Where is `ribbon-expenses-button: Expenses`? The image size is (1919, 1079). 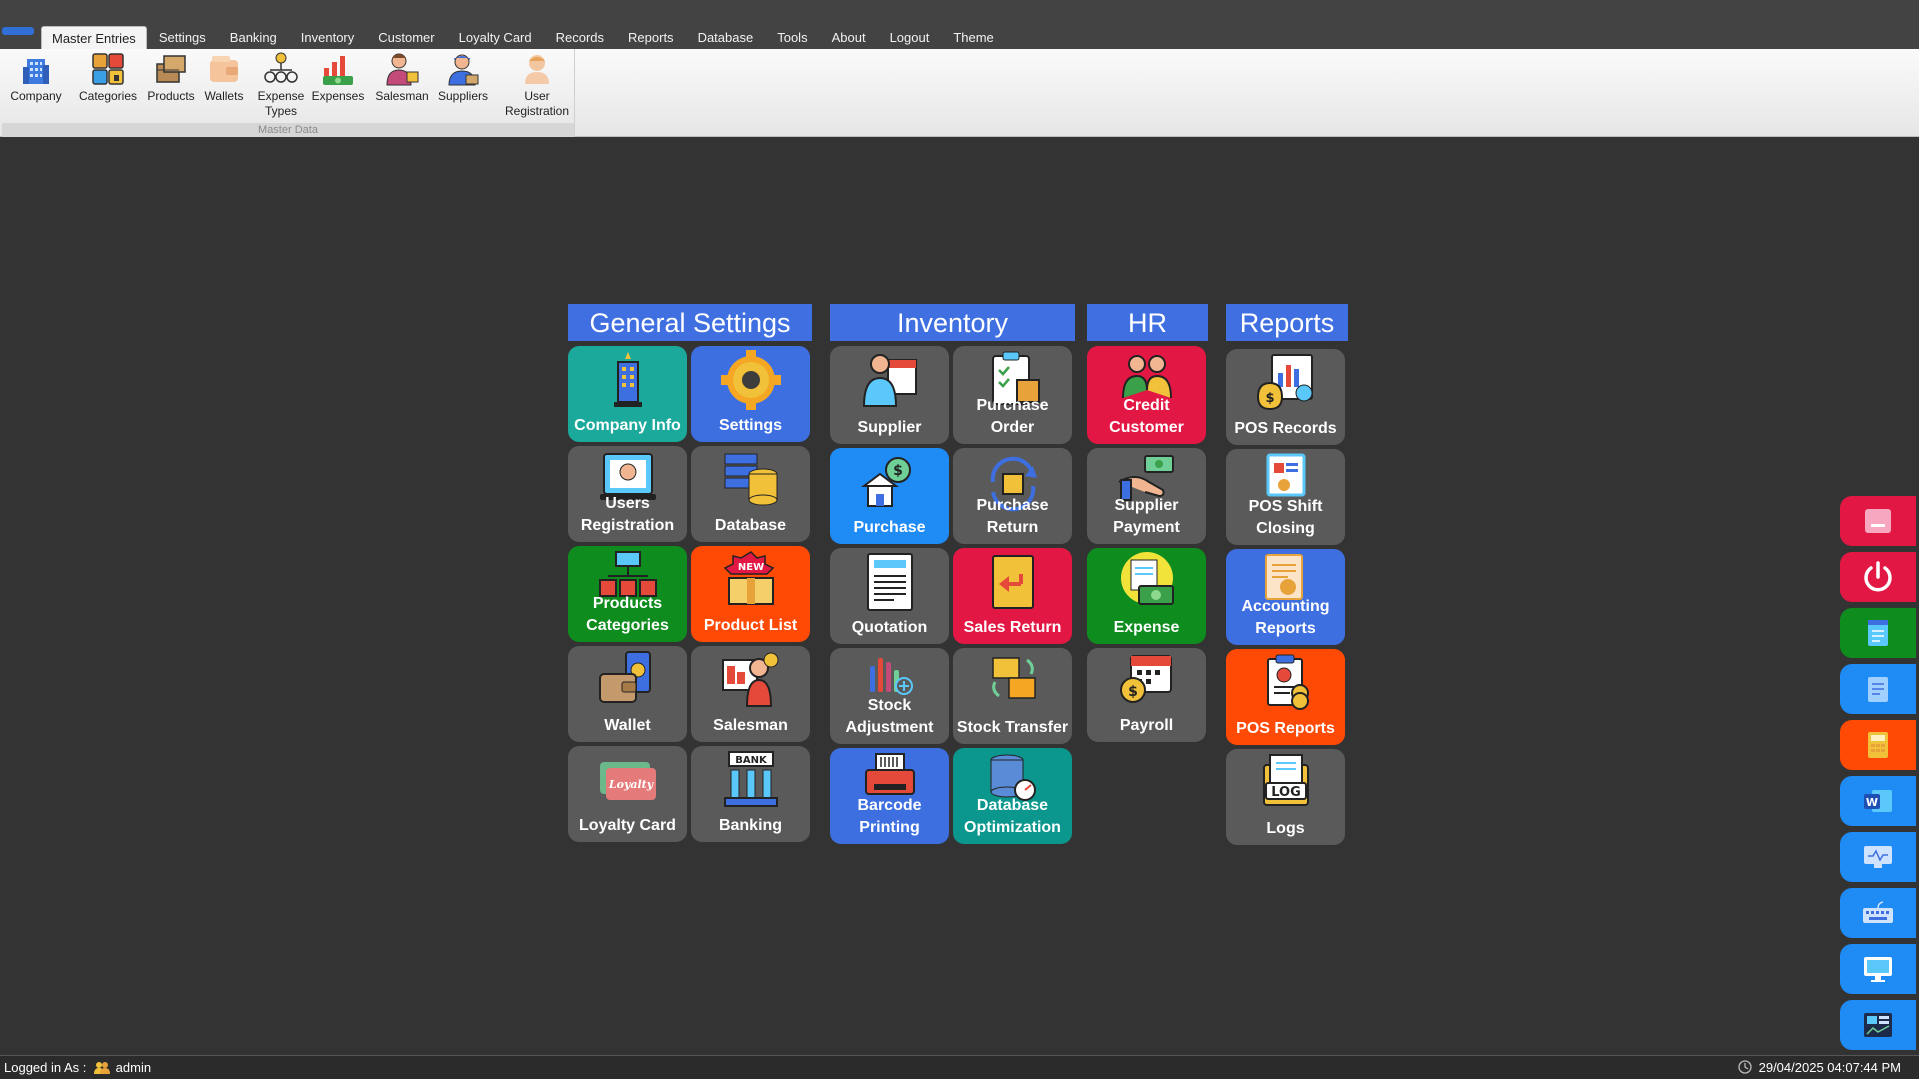 ribbon-expenses-button: Expenses is located at coordinates (338, 77).